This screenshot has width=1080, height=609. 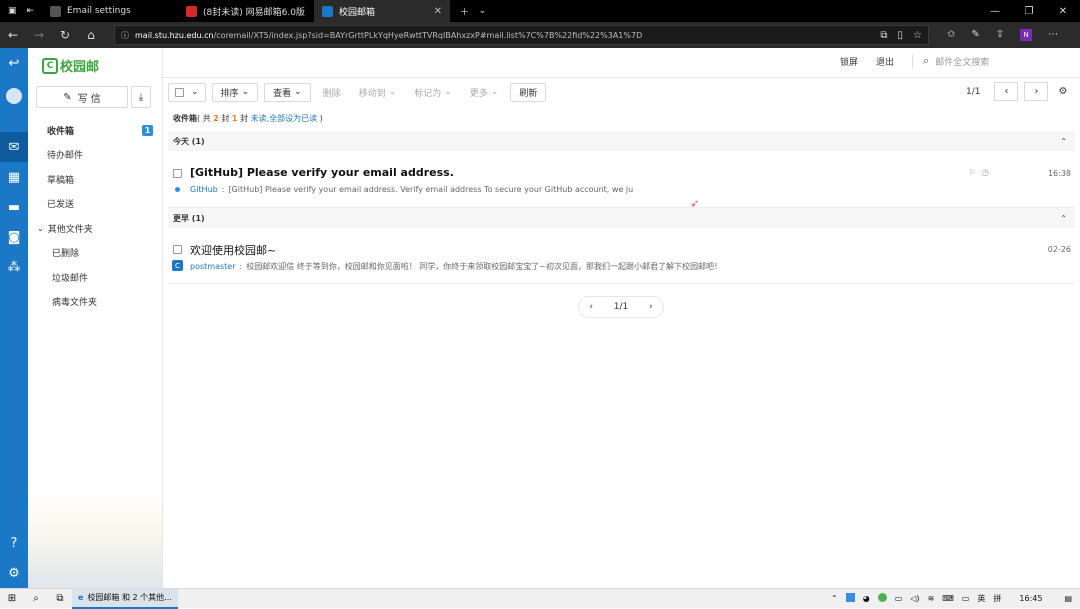 I want to click on refresh-icon: ↻, so click(x=65, y=35).